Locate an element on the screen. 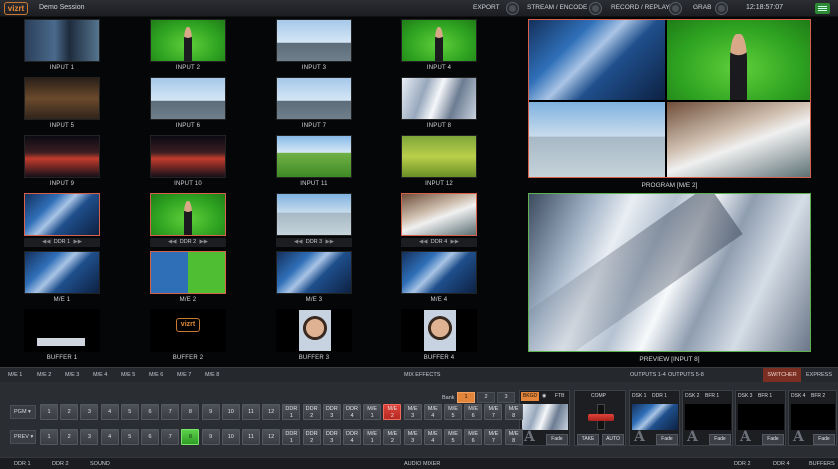  program-monitor is located at coordinates (669, 98).